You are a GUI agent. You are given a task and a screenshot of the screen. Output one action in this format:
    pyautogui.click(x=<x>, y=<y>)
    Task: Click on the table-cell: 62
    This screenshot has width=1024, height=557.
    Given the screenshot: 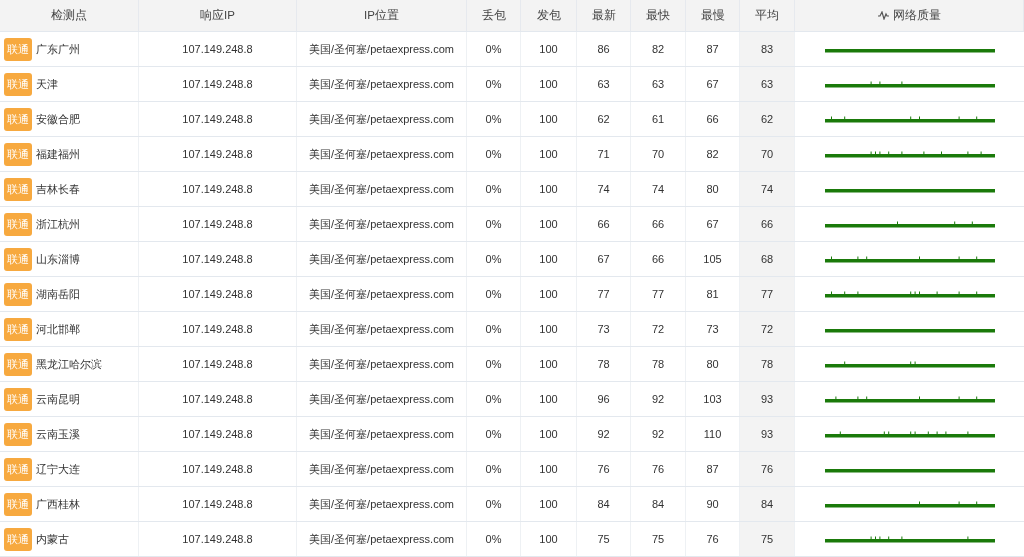 What is the action you would take?
    pyautogui.click(x=604, y=119)
    